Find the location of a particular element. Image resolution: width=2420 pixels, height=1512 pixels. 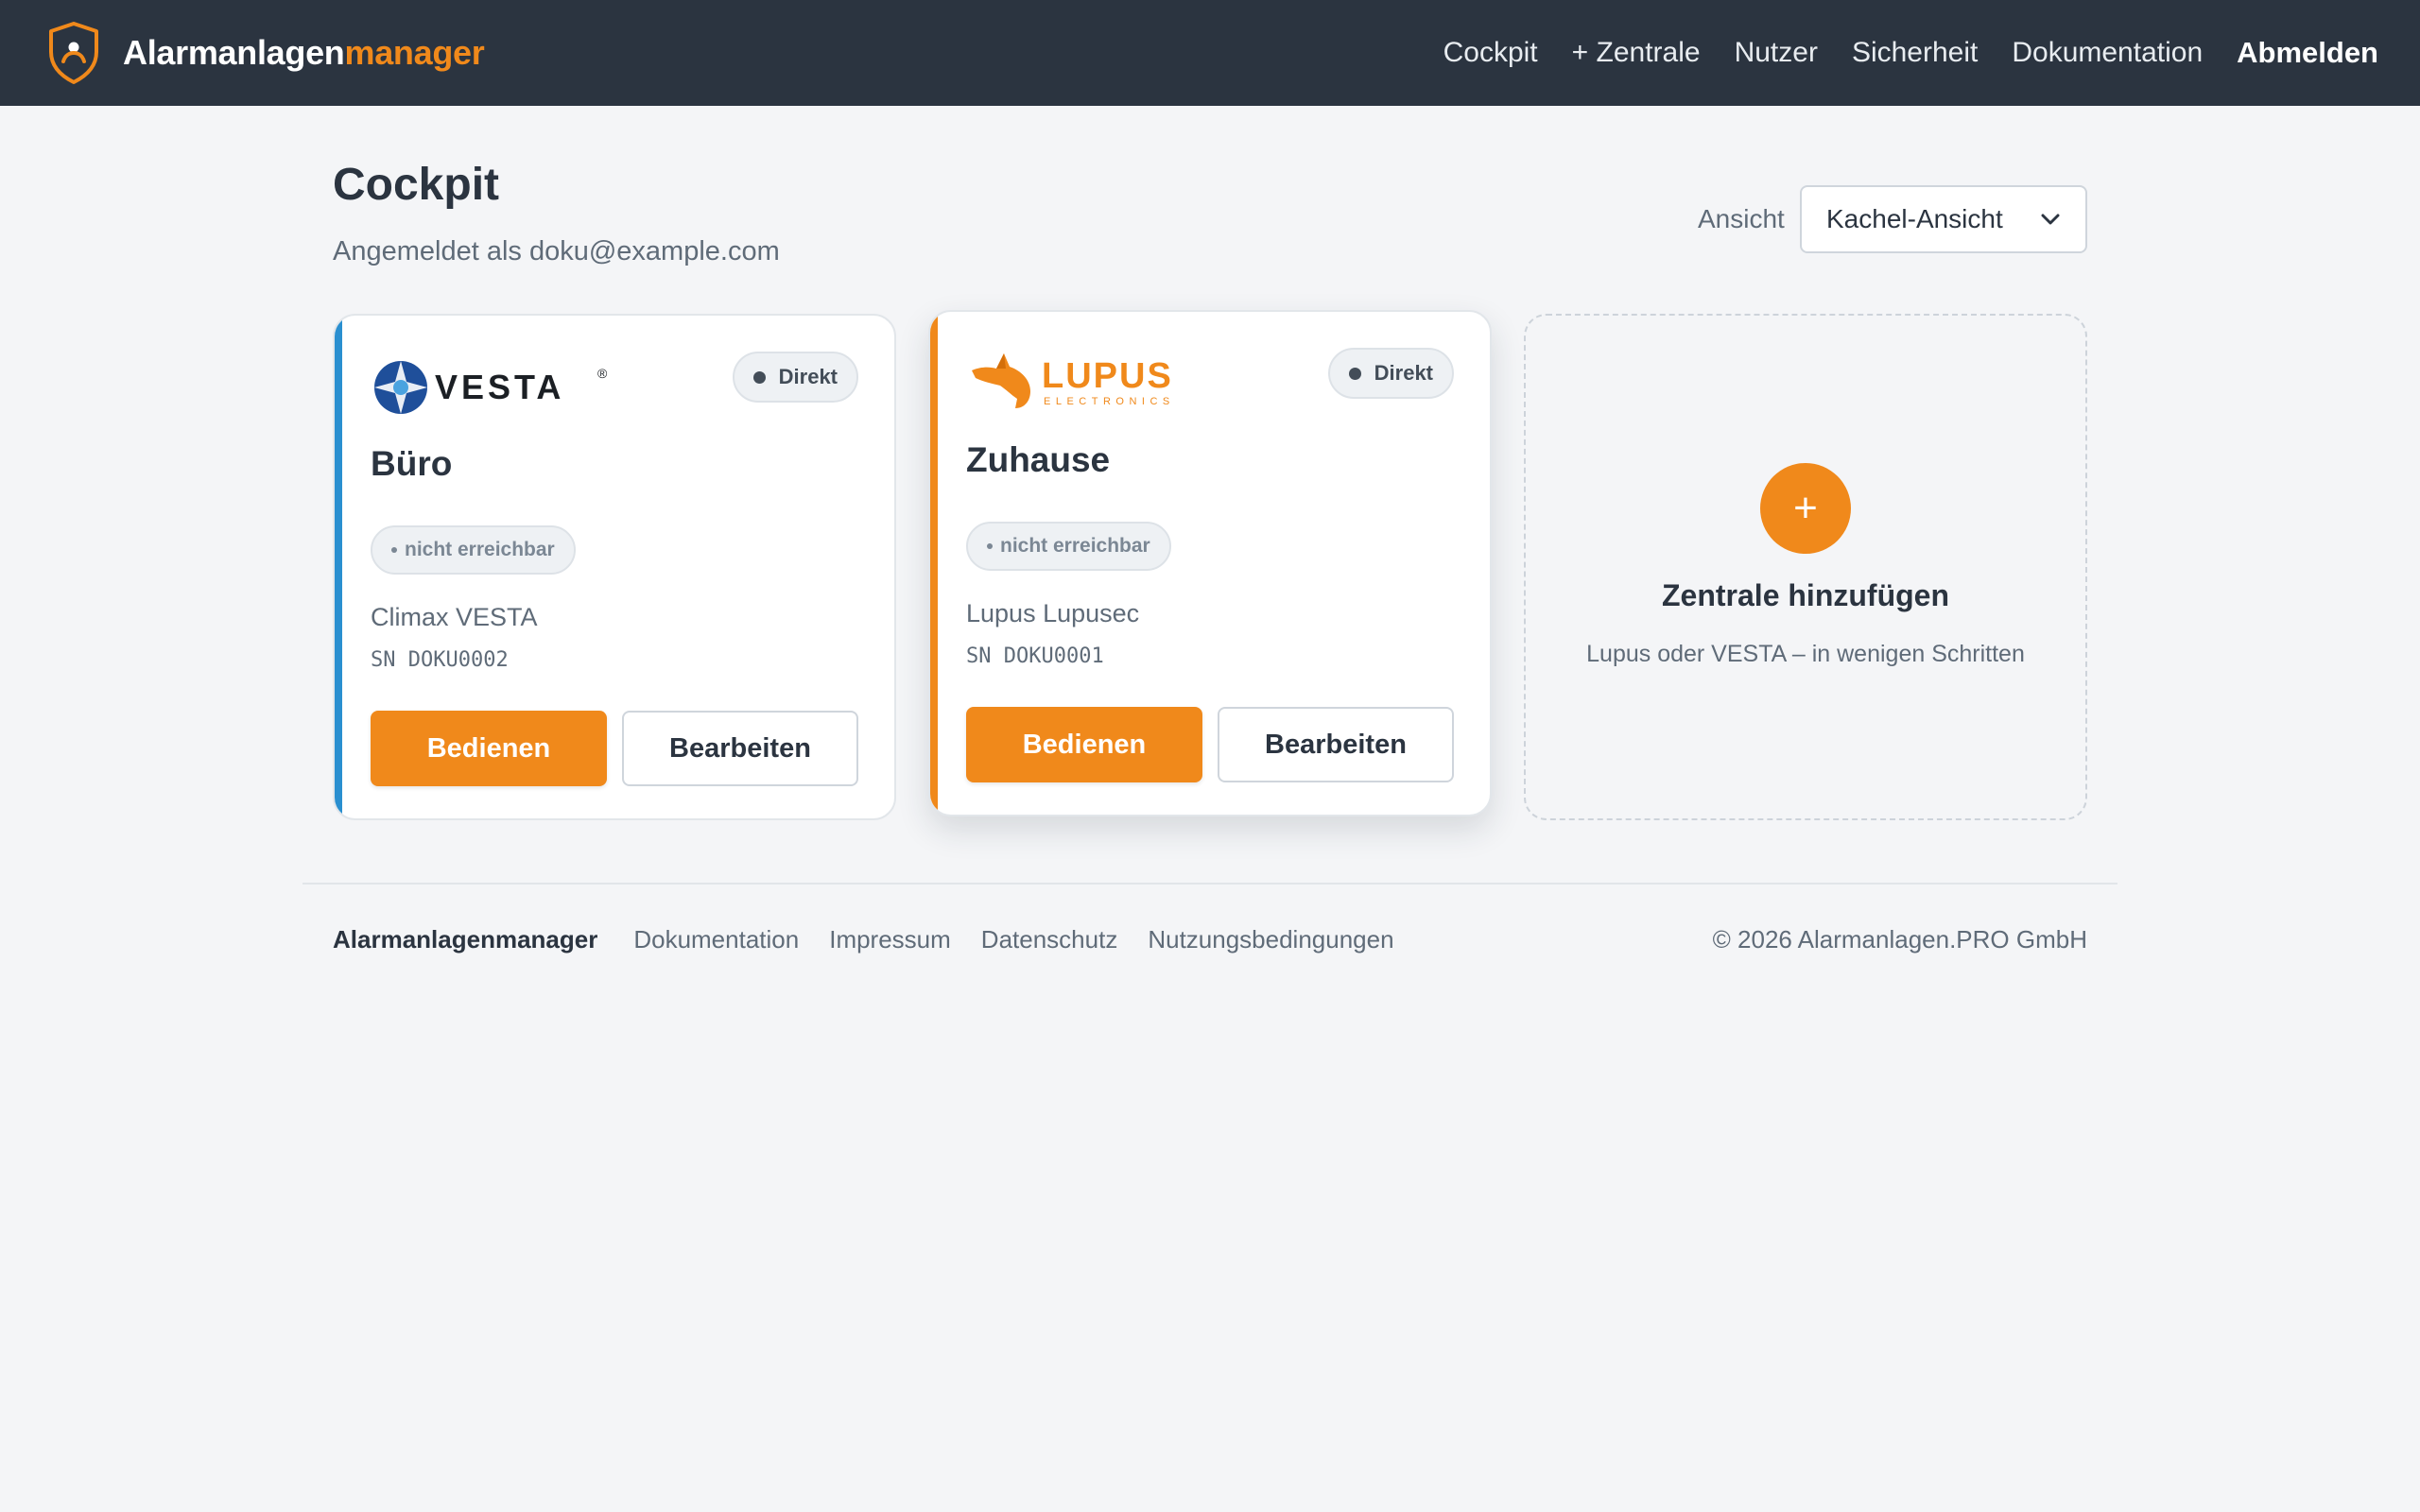

brand-name: Alarmanlagenmanager is located at coordinates (304, 53).